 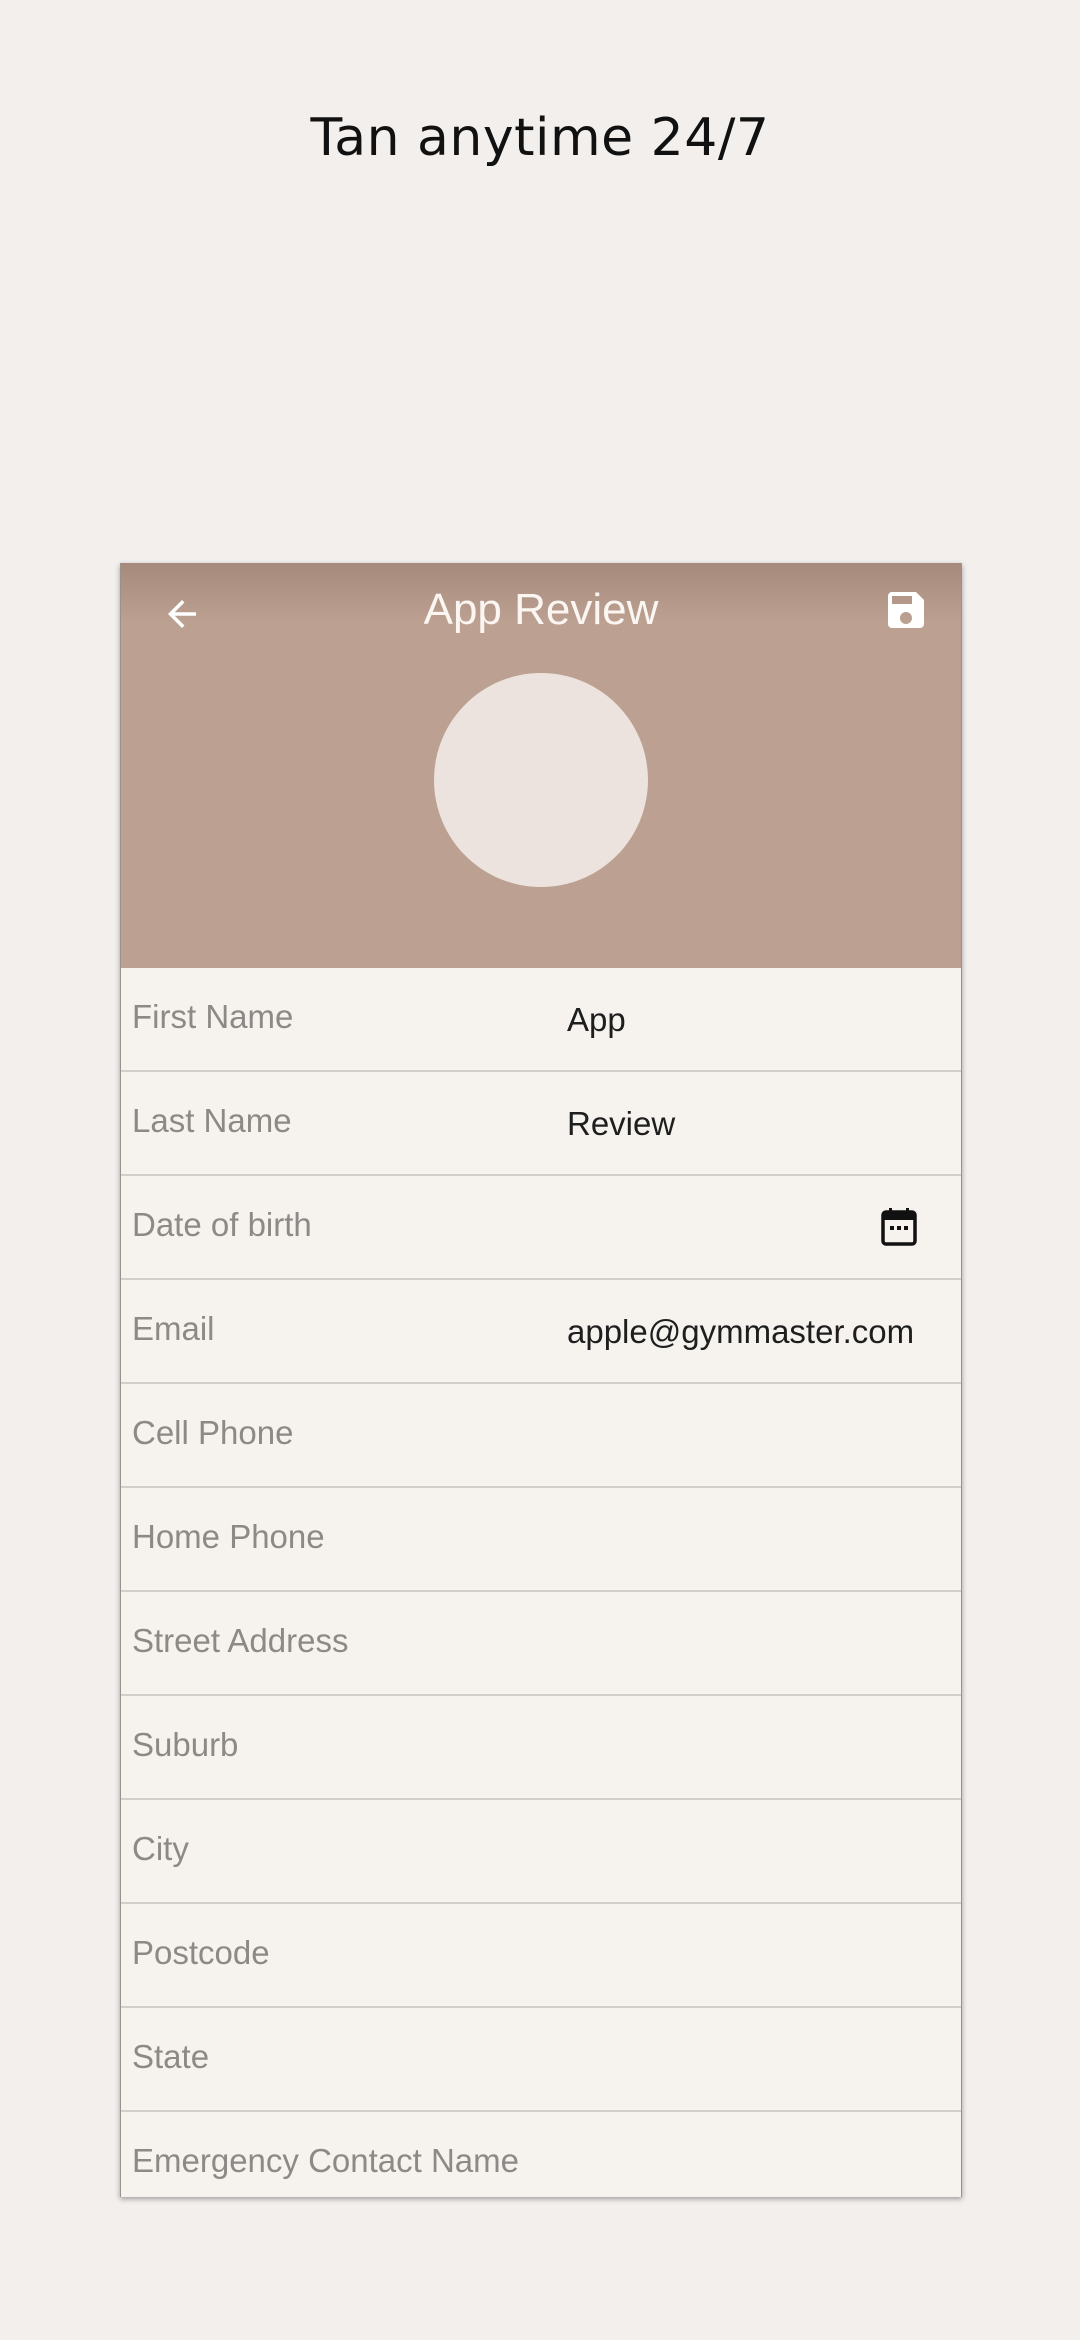 I want to click on emergency-contact-name-row: Emergency Contact Name, so click(x=541, y=2154).